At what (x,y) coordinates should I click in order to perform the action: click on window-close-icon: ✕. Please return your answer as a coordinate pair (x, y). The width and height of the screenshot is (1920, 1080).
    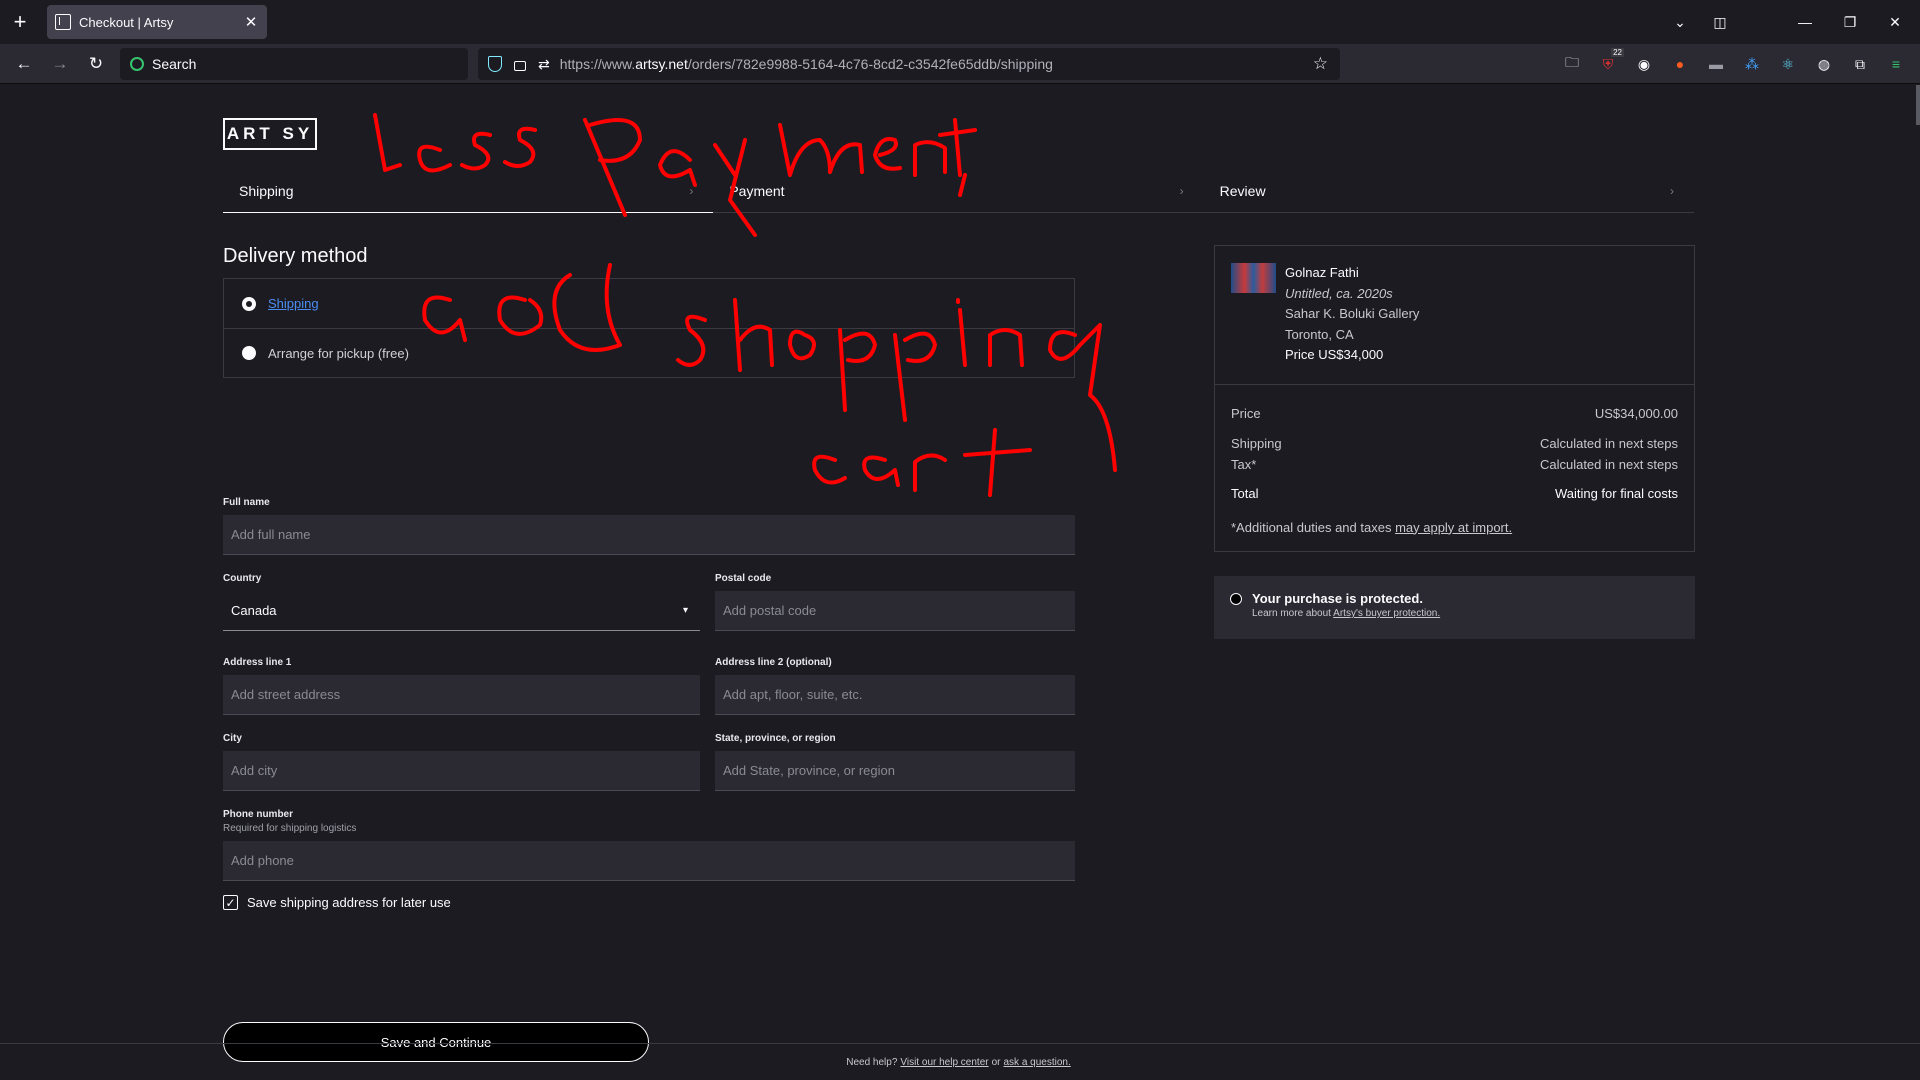
    Looking at the image, I should click on (1895, 22).